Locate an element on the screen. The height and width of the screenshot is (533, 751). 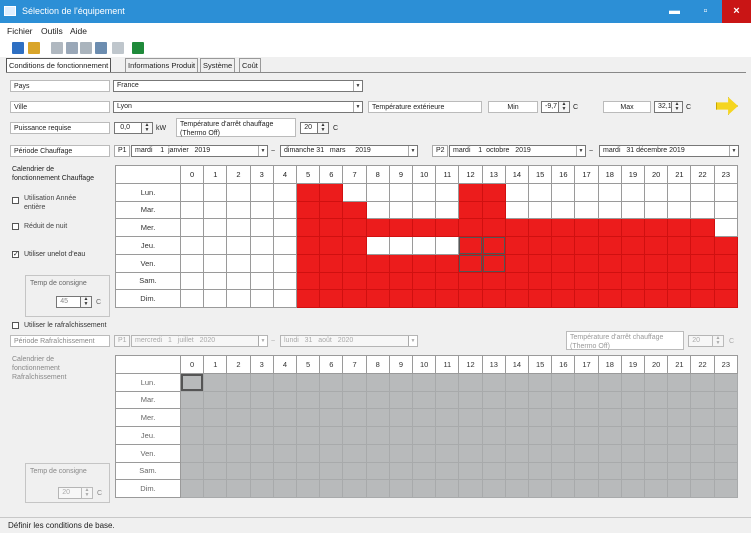
reduit-nuit-checkbox is located at coordinates (15, 226).